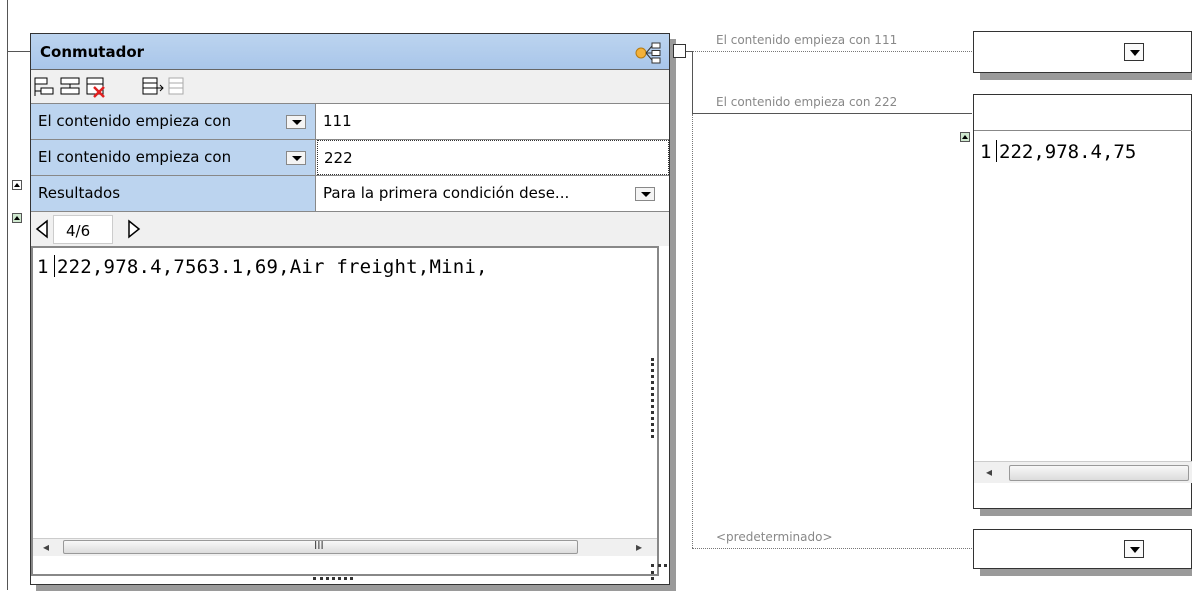  What do you see at coordinates (493, 121) in the screenshot?
I see `condition-1-value: 111` at bounding box center [493, 121].